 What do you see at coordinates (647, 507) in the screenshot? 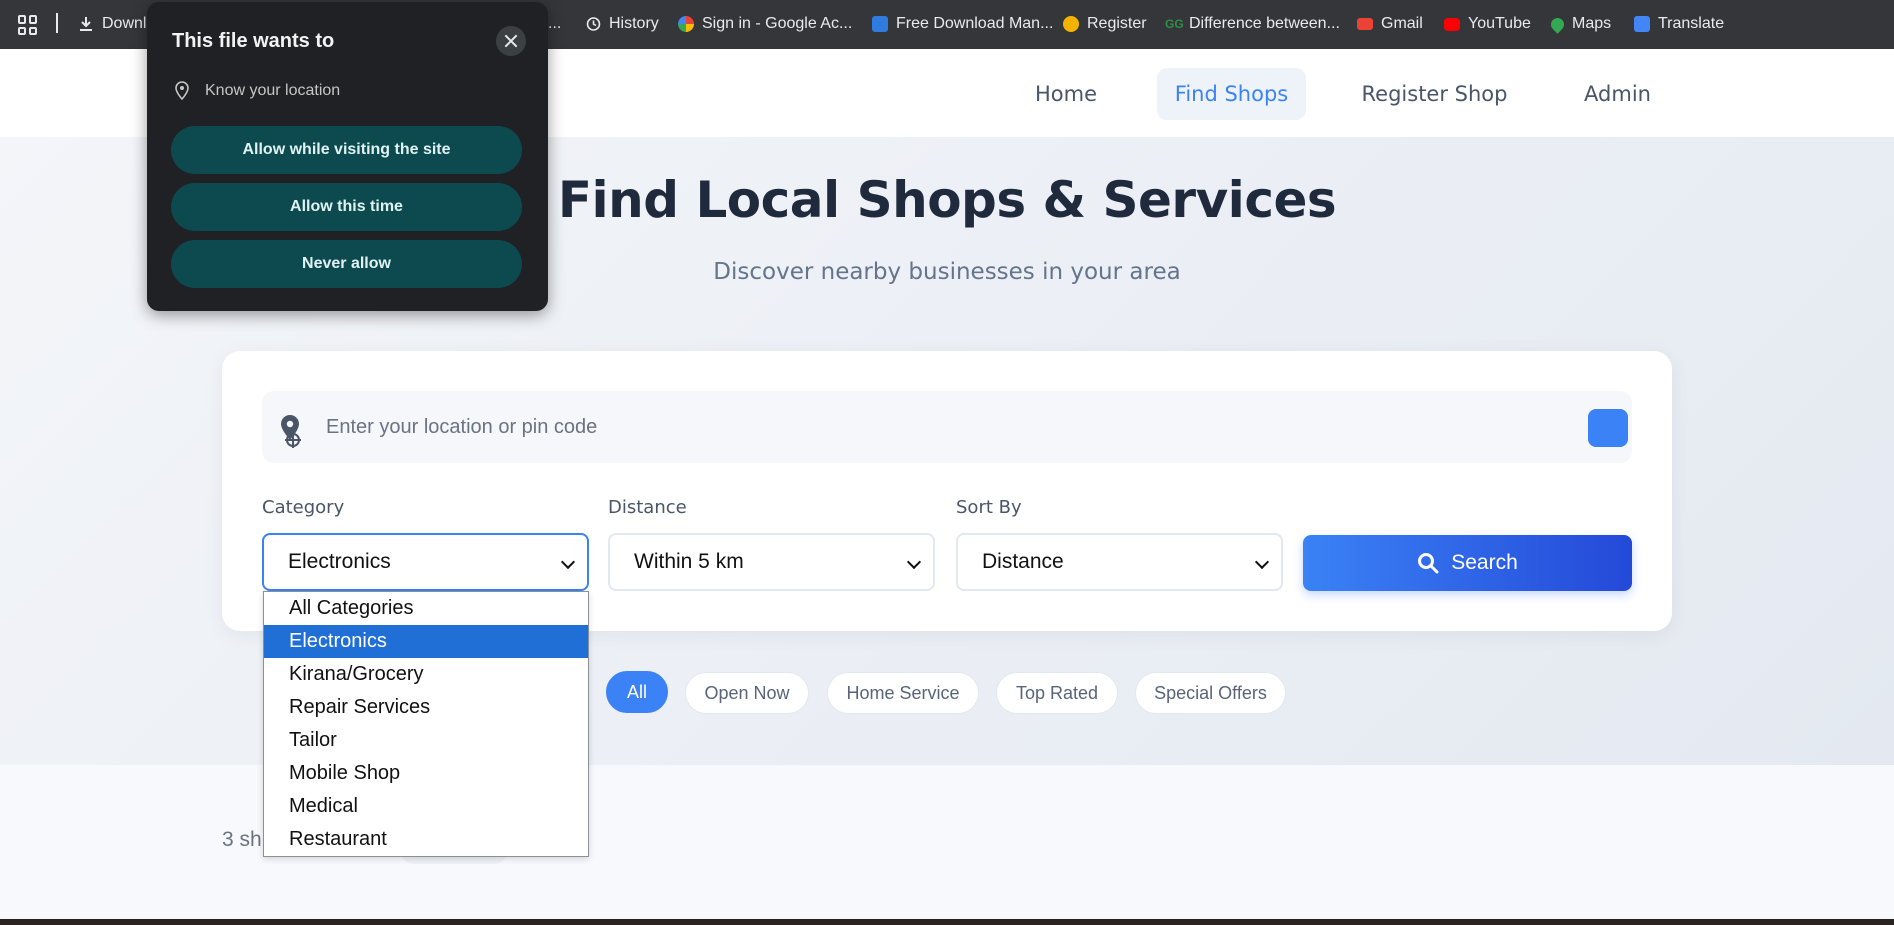
I see `distance-label: Distance` at bounding box center [647, 507].